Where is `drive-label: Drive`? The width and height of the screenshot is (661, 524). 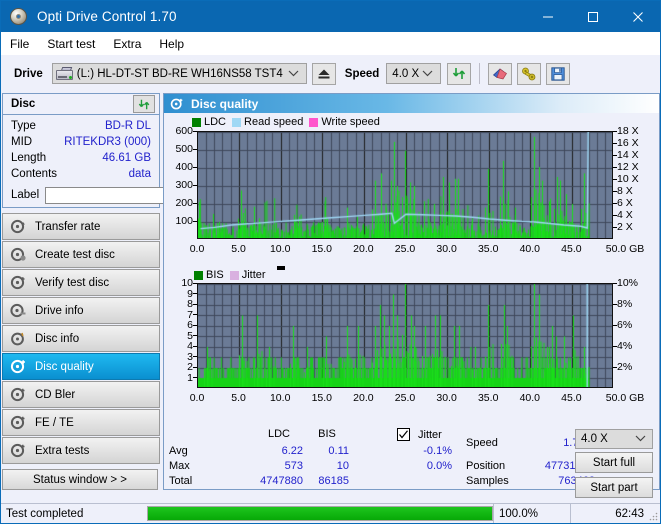 drive-label: Drive is located at coordinates (28, 73).